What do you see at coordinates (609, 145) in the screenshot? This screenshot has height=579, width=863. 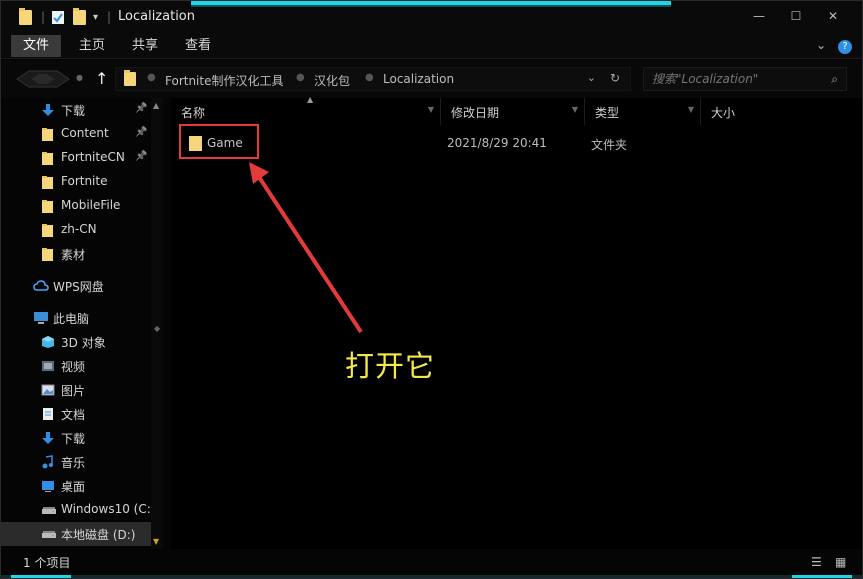 I see `file-type: 文件夹` at bounding box center [609, 145].